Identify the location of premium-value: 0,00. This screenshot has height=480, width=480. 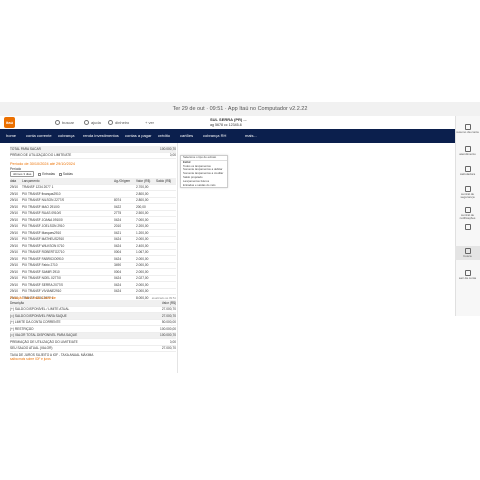
(172, 155).